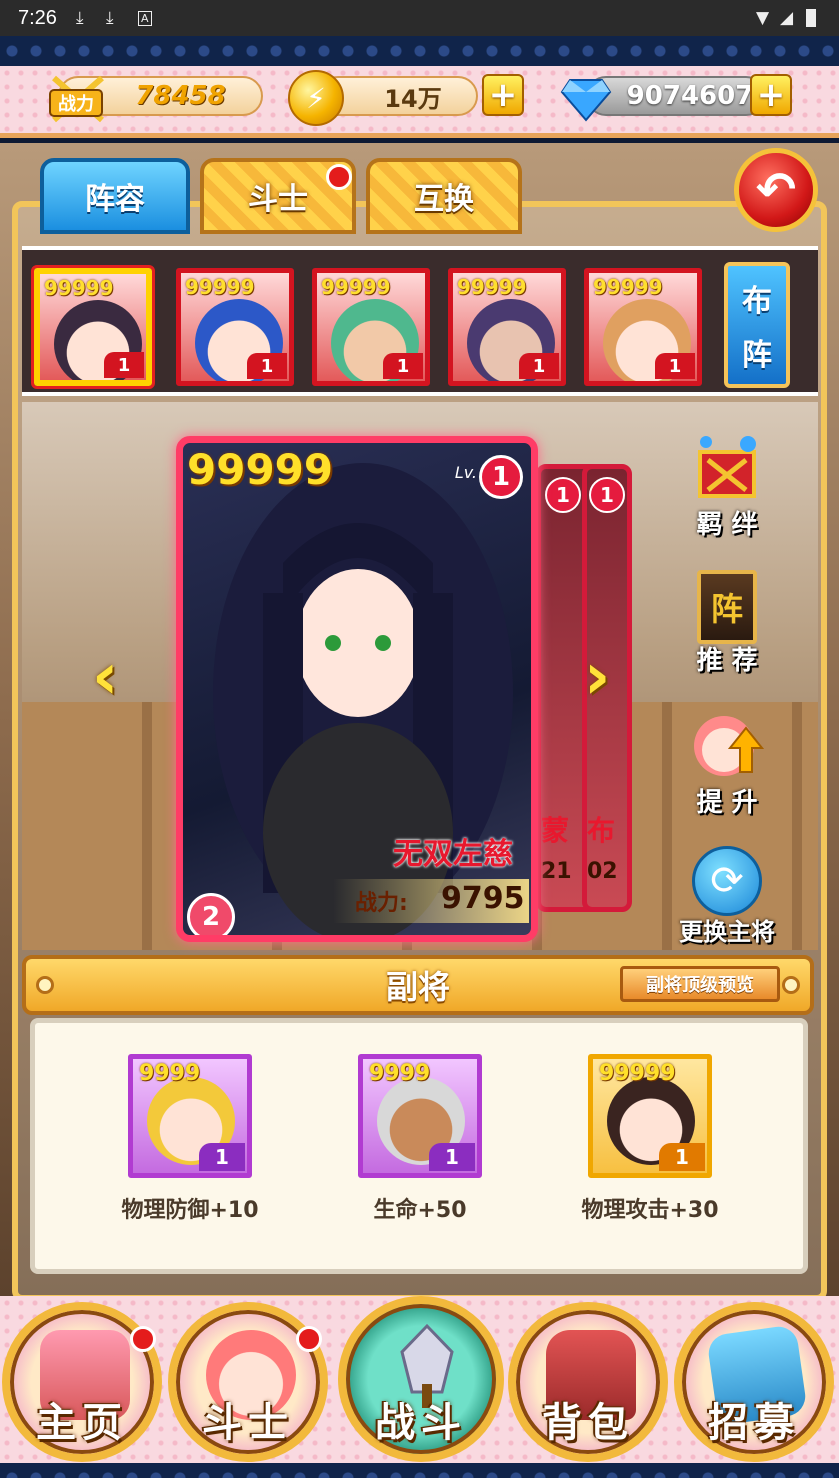 The image size is (839, 1478). I want to click on nav-home-label: 主页, so click(82, 1423).